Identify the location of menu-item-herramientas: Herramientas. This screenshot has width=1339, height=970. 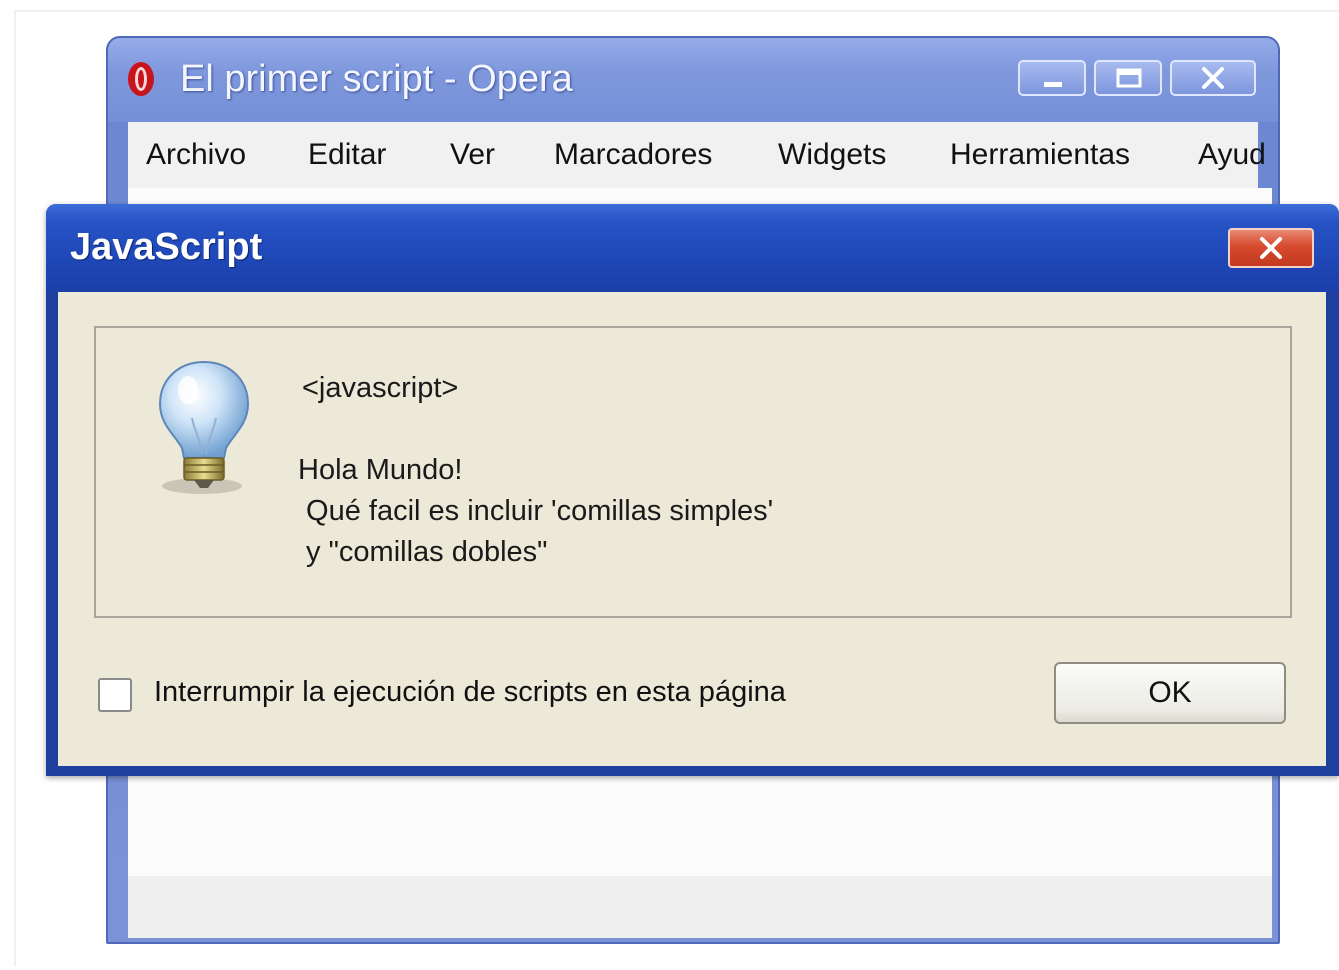
(1040, 155).